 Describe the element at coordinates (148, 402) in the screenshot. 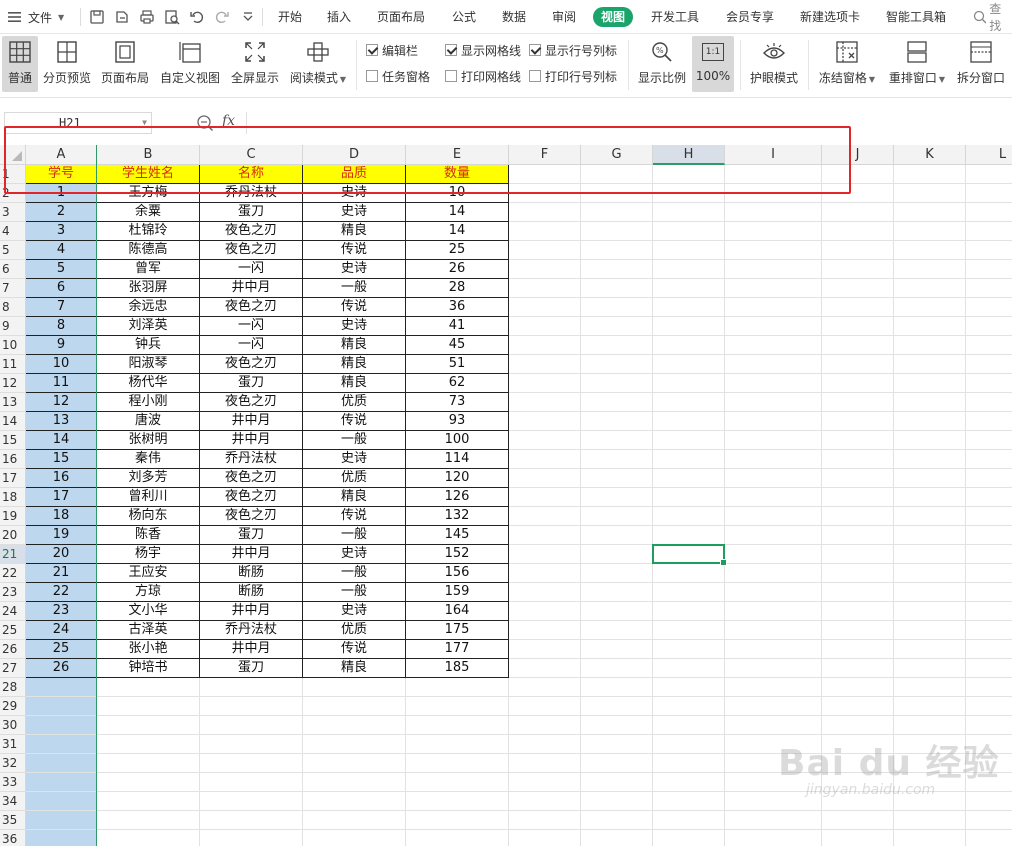

I see `table-cell: 程小刚` at that location.